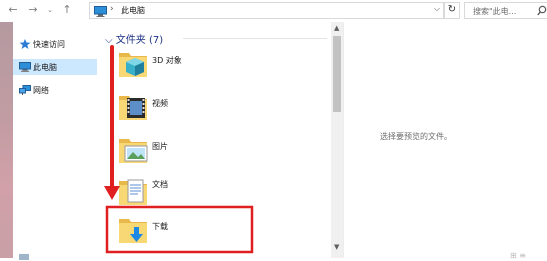 This screenshot has width=547, height=261. Describe the element at coordinates (160, 146) in the screenshot. I see `folder-label-pictures: 图片` at that location.